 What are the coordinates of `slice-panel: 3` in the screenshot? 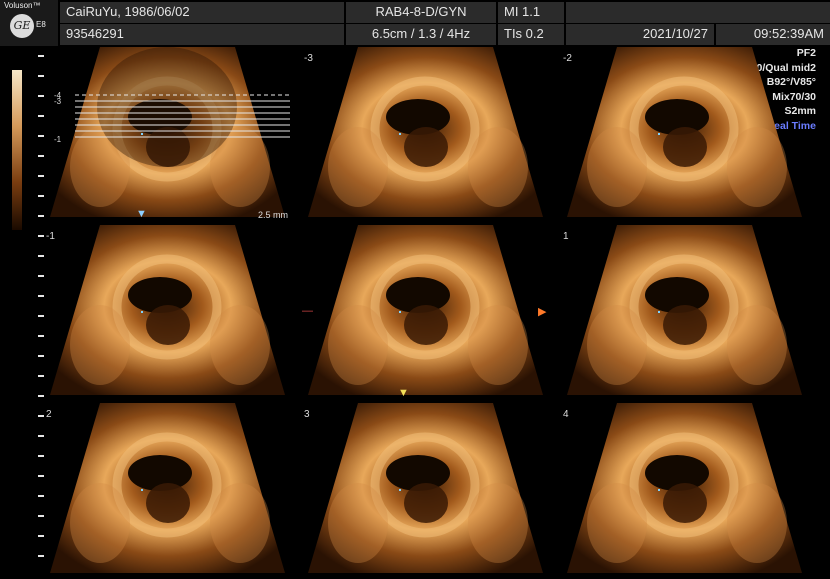 It's located at (425, 488).